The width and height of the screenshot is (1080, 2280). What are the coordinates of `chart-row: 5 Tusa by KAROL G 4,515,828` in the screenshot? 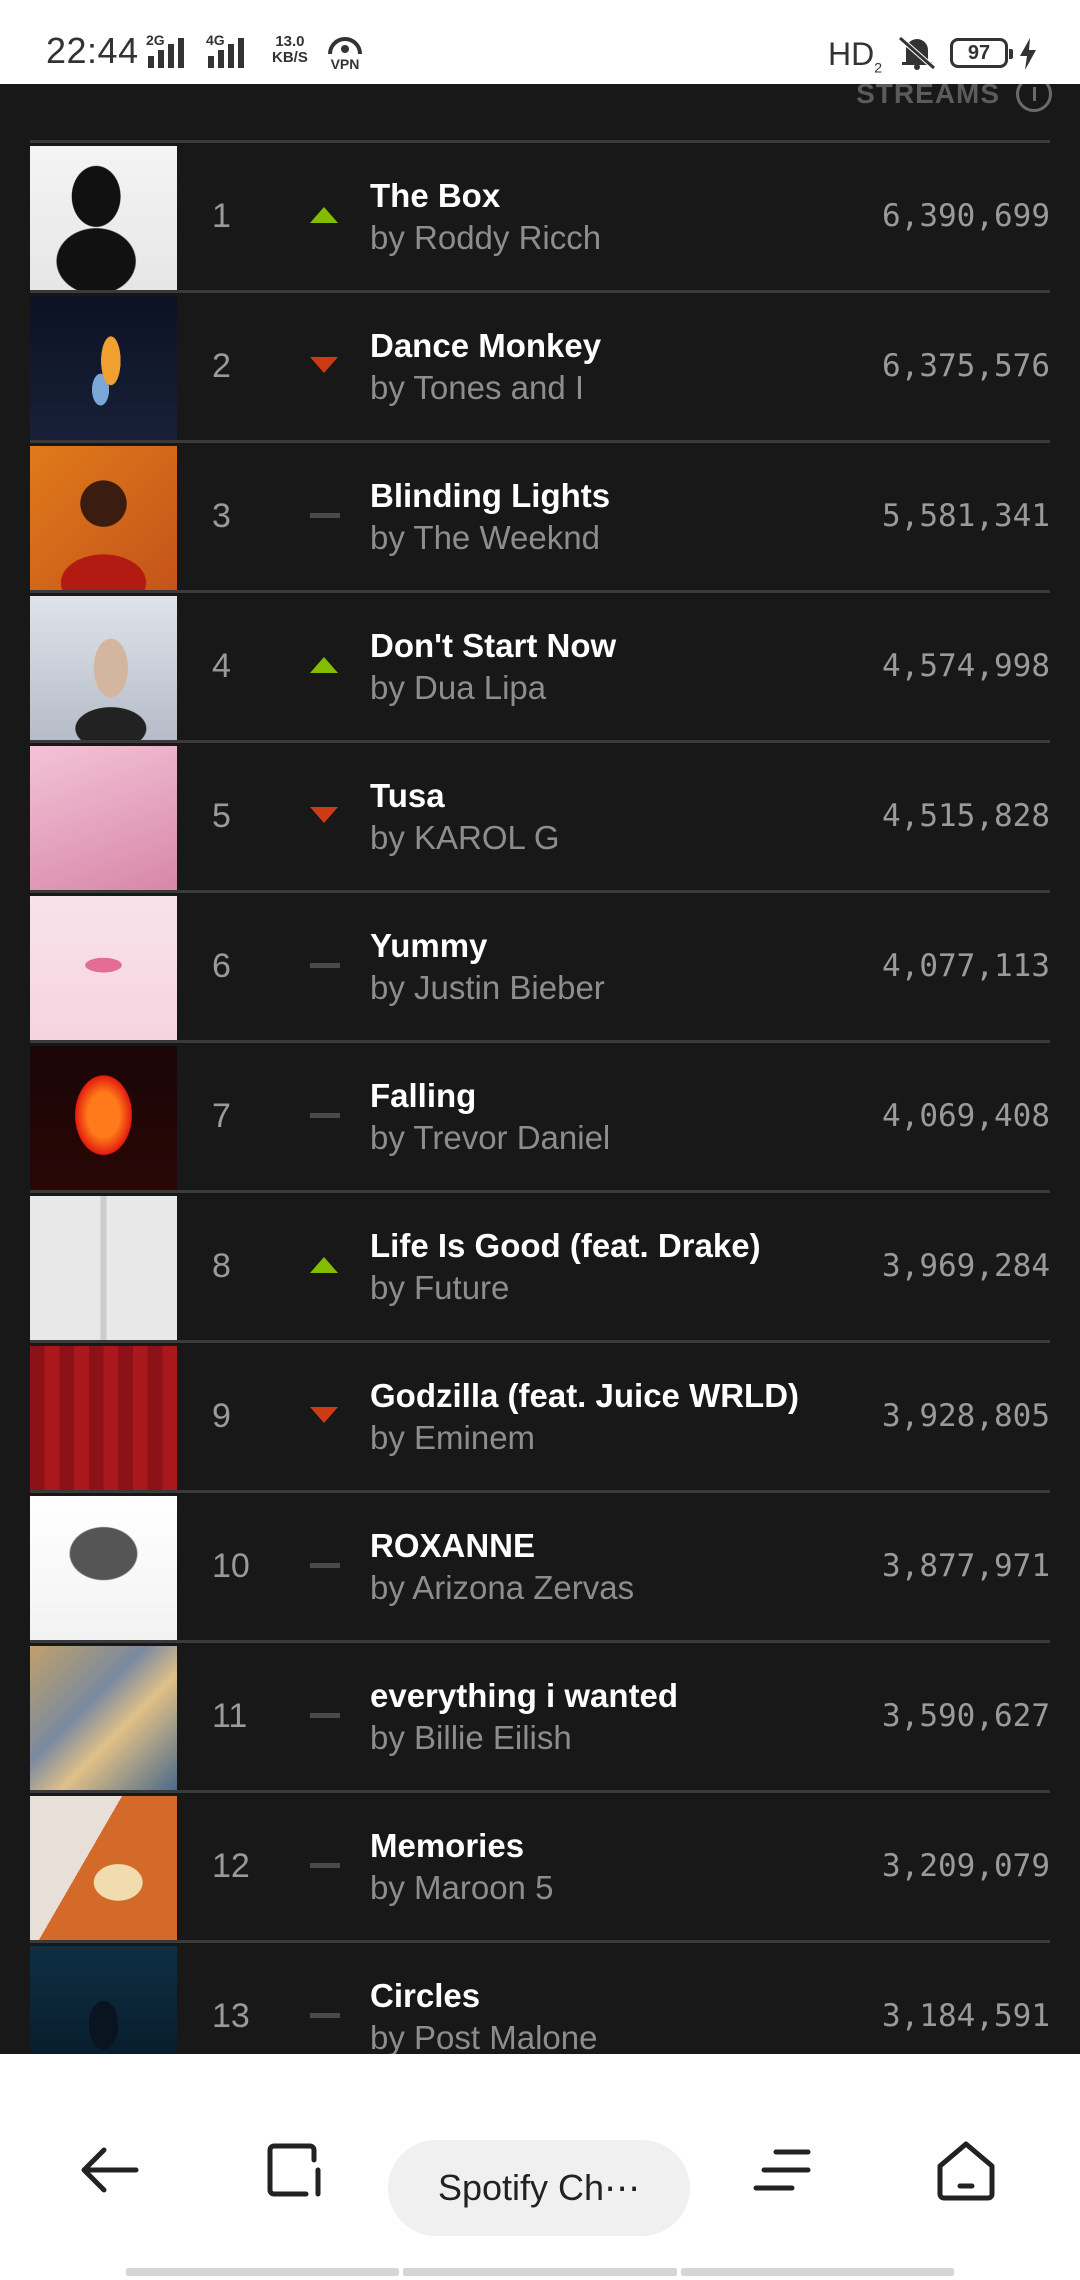 It's located at (540, 815).